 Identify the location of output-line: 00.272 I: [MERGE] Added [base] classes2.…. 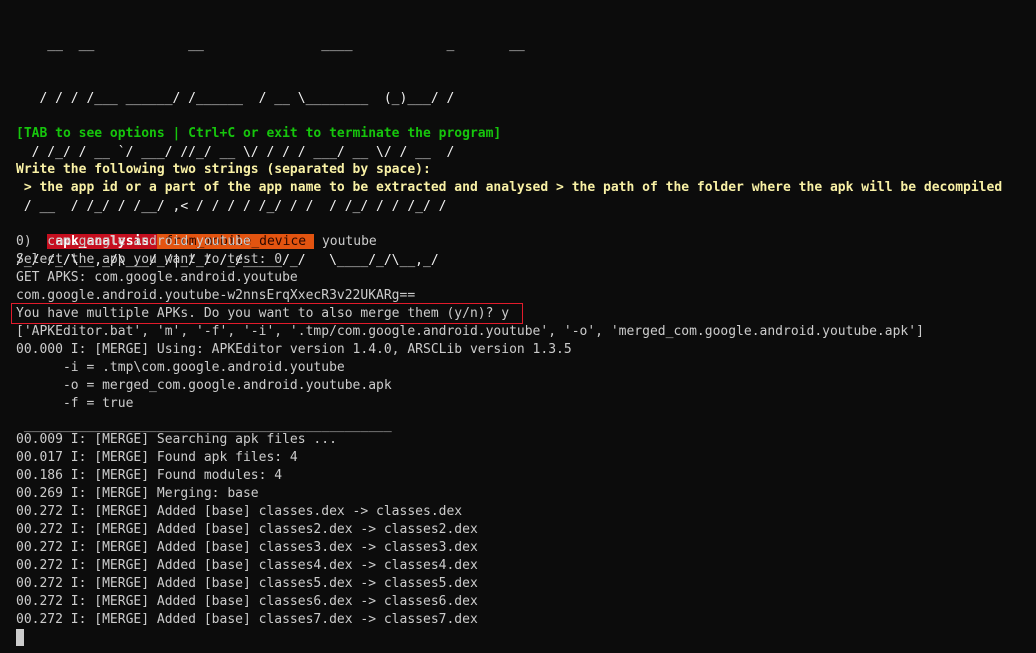
(247, 529).